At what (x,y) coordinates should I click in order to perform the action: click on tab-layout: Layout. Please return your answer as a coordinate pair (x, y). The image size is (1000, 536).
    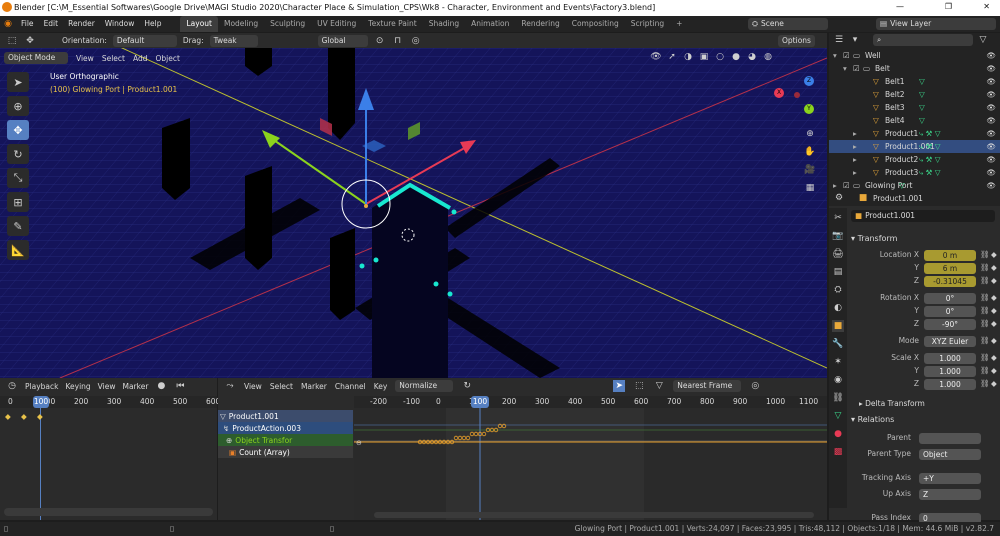
    Looking at the image, I should click on (199, 24).